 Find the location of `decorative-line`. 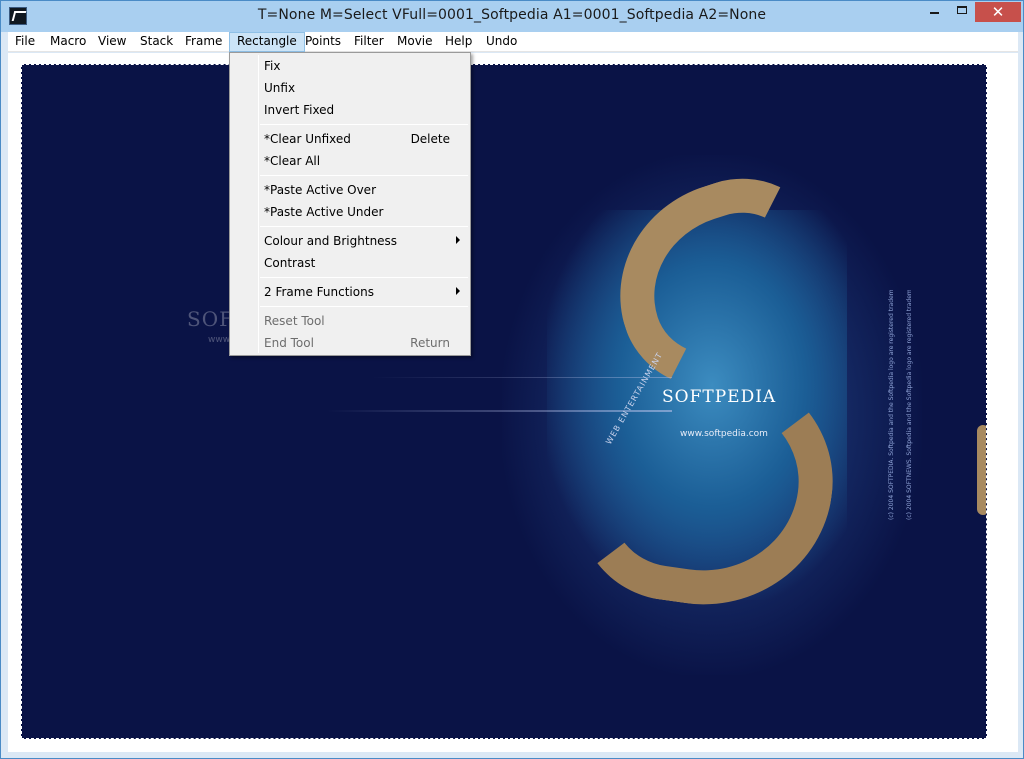

decorative-line is located at coordinates (522, 377).